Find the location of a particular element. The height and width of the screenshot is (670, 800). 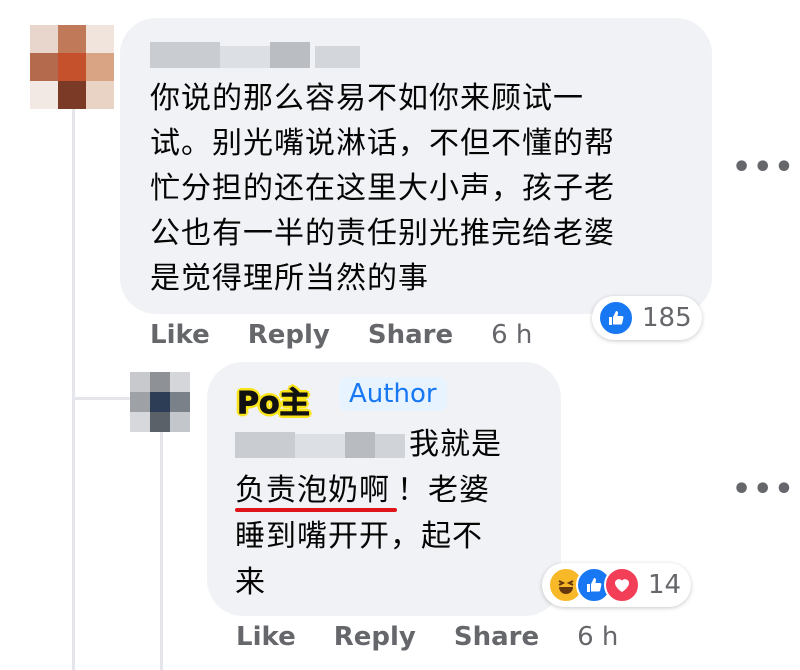

reaction-summary: 14 is located at coordinates (617, 585).